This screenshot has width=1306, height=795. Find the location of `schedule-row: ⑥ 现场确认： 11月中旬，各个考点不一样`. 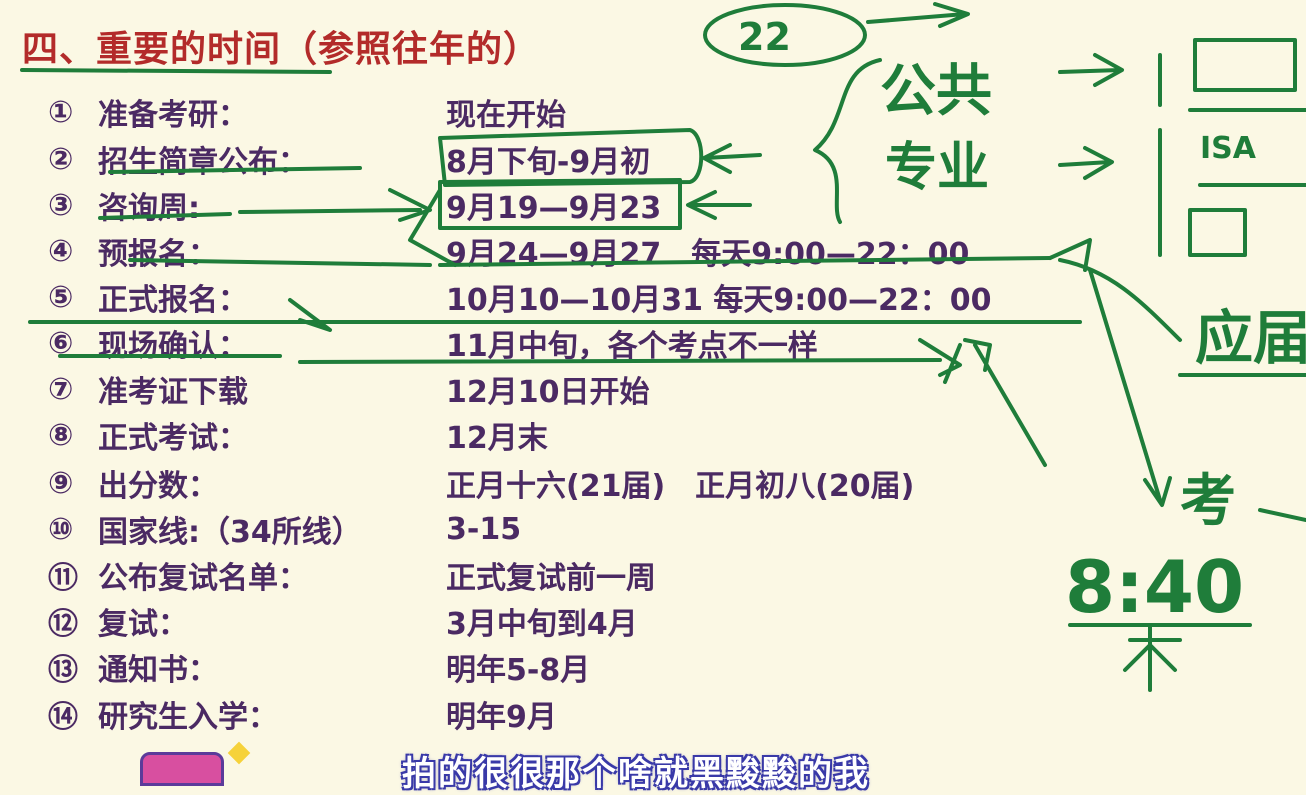

schedule-row: ⑥ 现场确认： 11月中旬，各个考点不一样 is located at coordinates (433, 343).